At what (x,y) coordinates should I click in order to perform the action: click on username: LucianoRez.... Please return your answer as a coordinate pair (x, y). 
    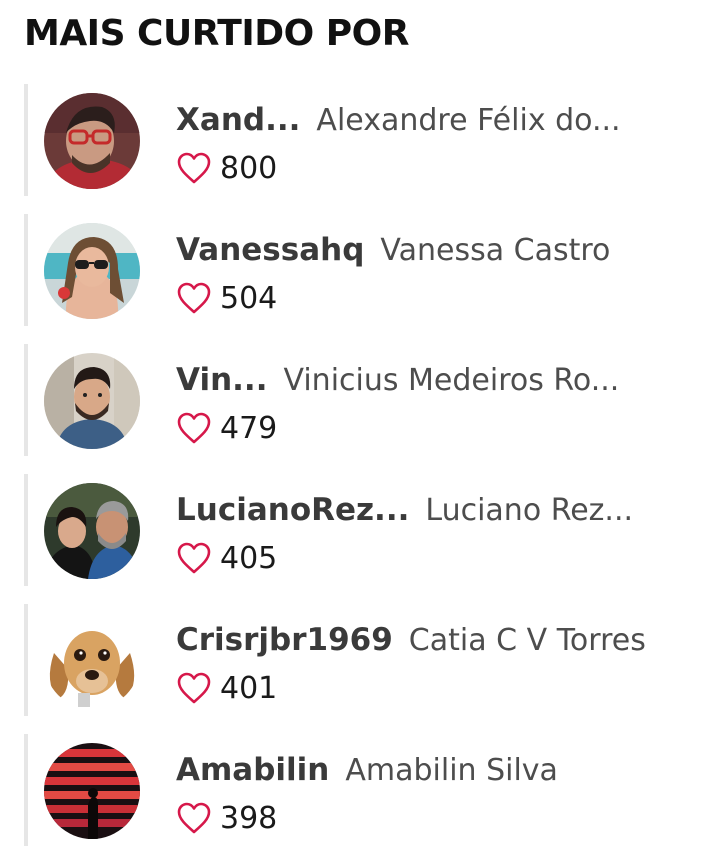
    Looking at the image, I should click on (292, 510).